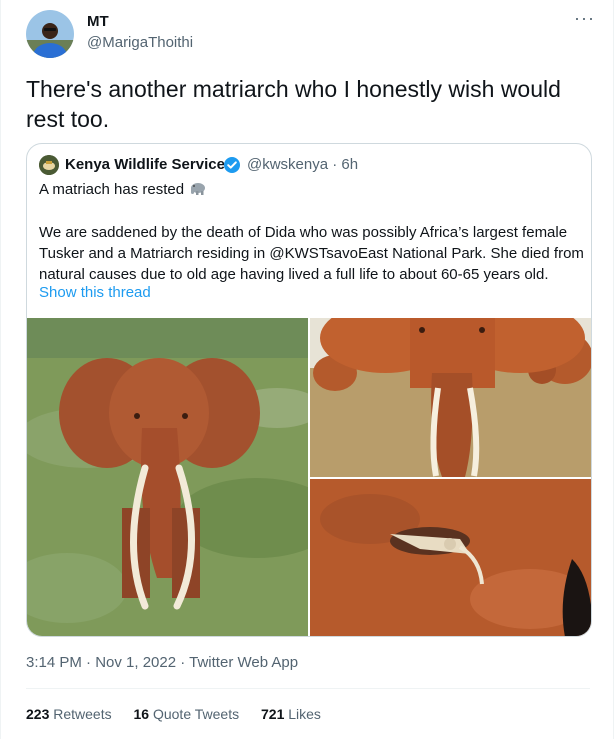 Image resolution: width=614 pixels, height=739 pixels. I want to click on tweet-meta: 3:14 PM · Nov 1, 2022 · Twitter Web App, so click(162, 662).